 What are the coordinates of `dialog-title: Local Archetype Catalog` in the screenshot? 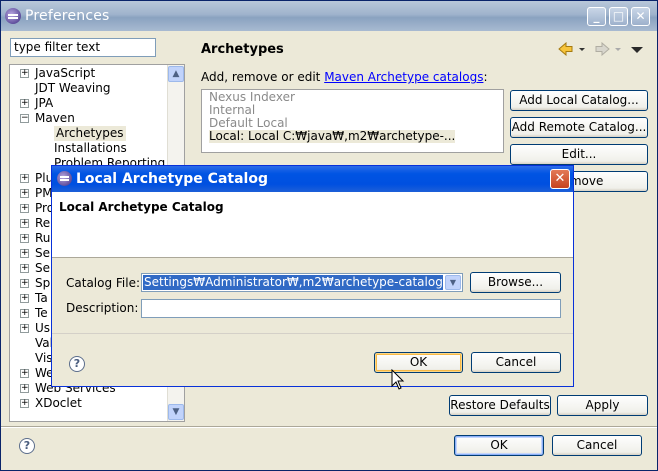 It's located at (172, 179).